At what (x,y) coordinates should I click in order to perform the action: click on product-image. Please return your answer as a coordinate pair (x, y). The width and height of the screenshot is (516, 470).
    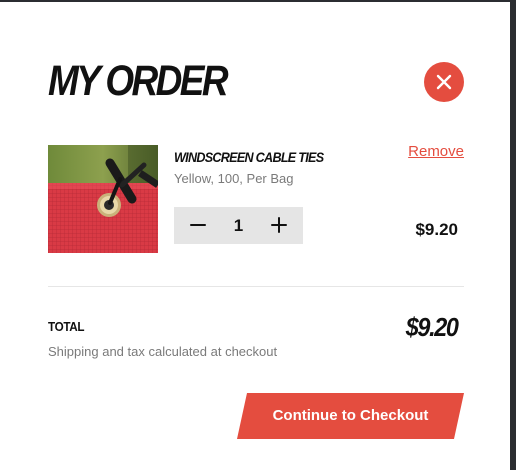
    Looking at the image, I should click on (103, 199).